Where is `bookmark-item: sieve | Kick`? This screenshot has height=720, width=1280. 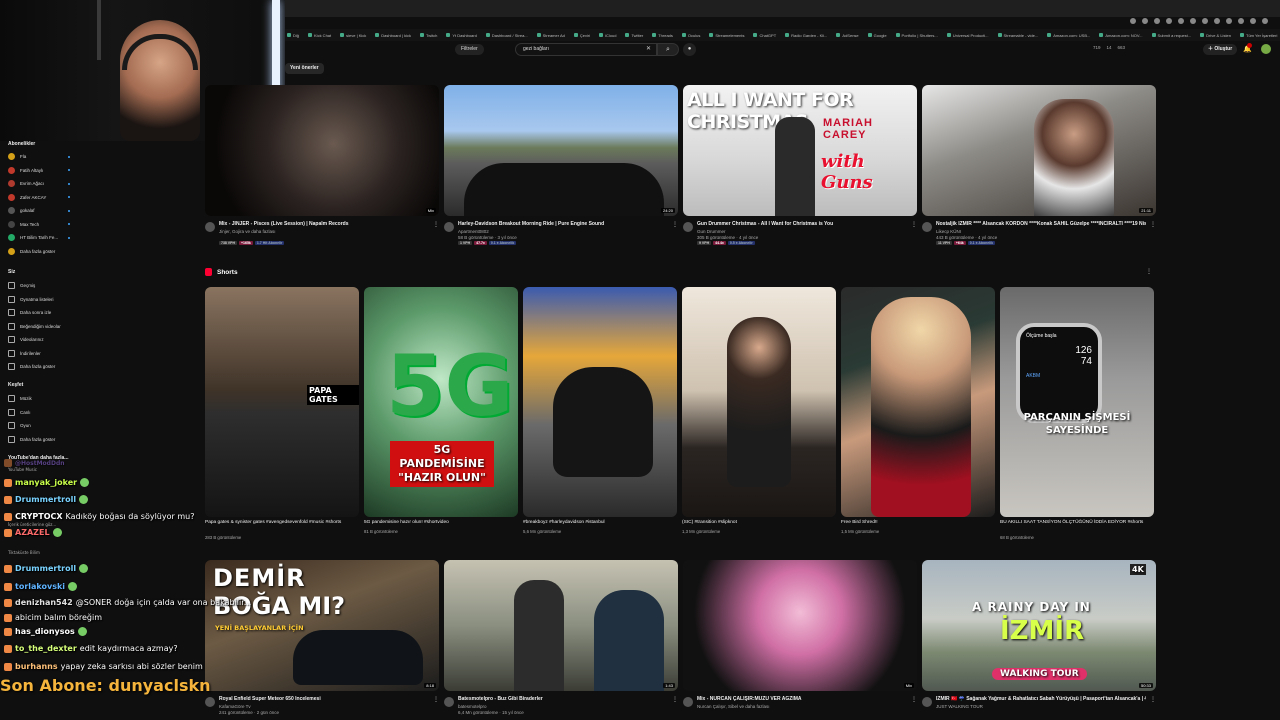
bookmark-item: sieve | Kick is located at coordinates (353, 35).